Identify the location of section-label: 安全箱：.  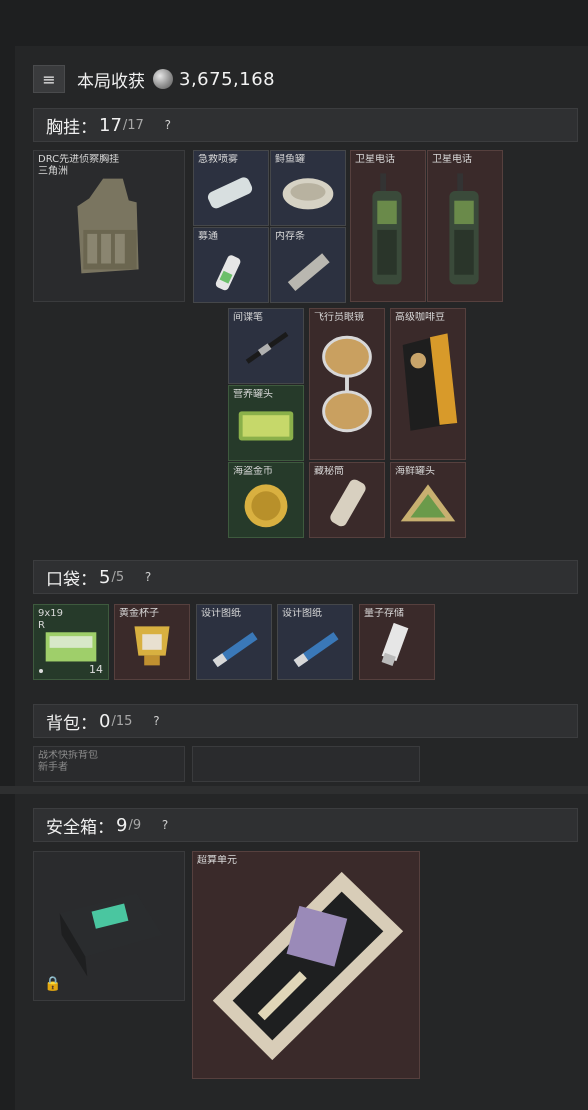
(80, 827).